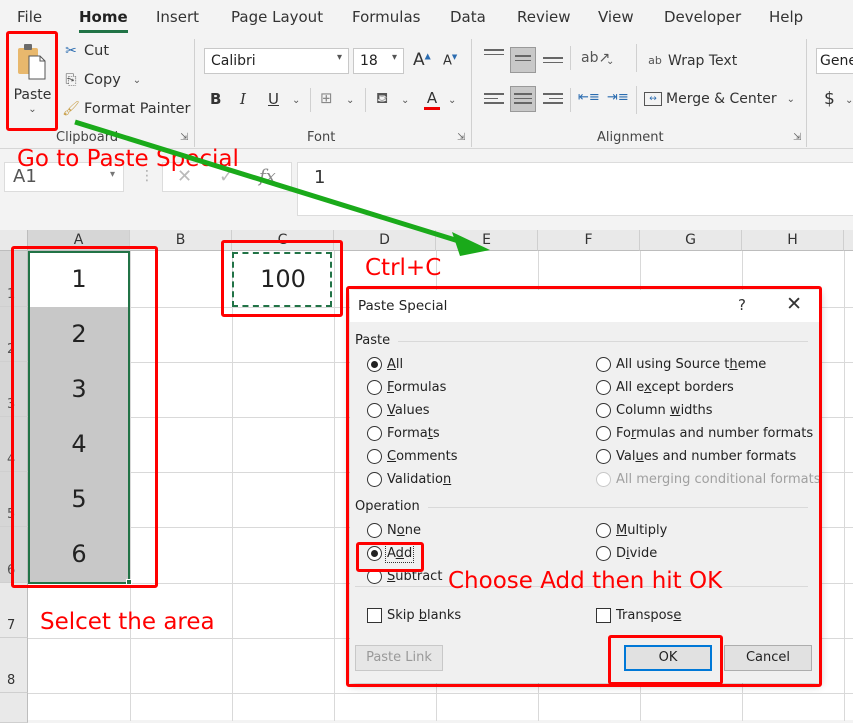 The height and width of the screenshot is (723, 853). I want to click on align-center-icon, so click(523, 99).